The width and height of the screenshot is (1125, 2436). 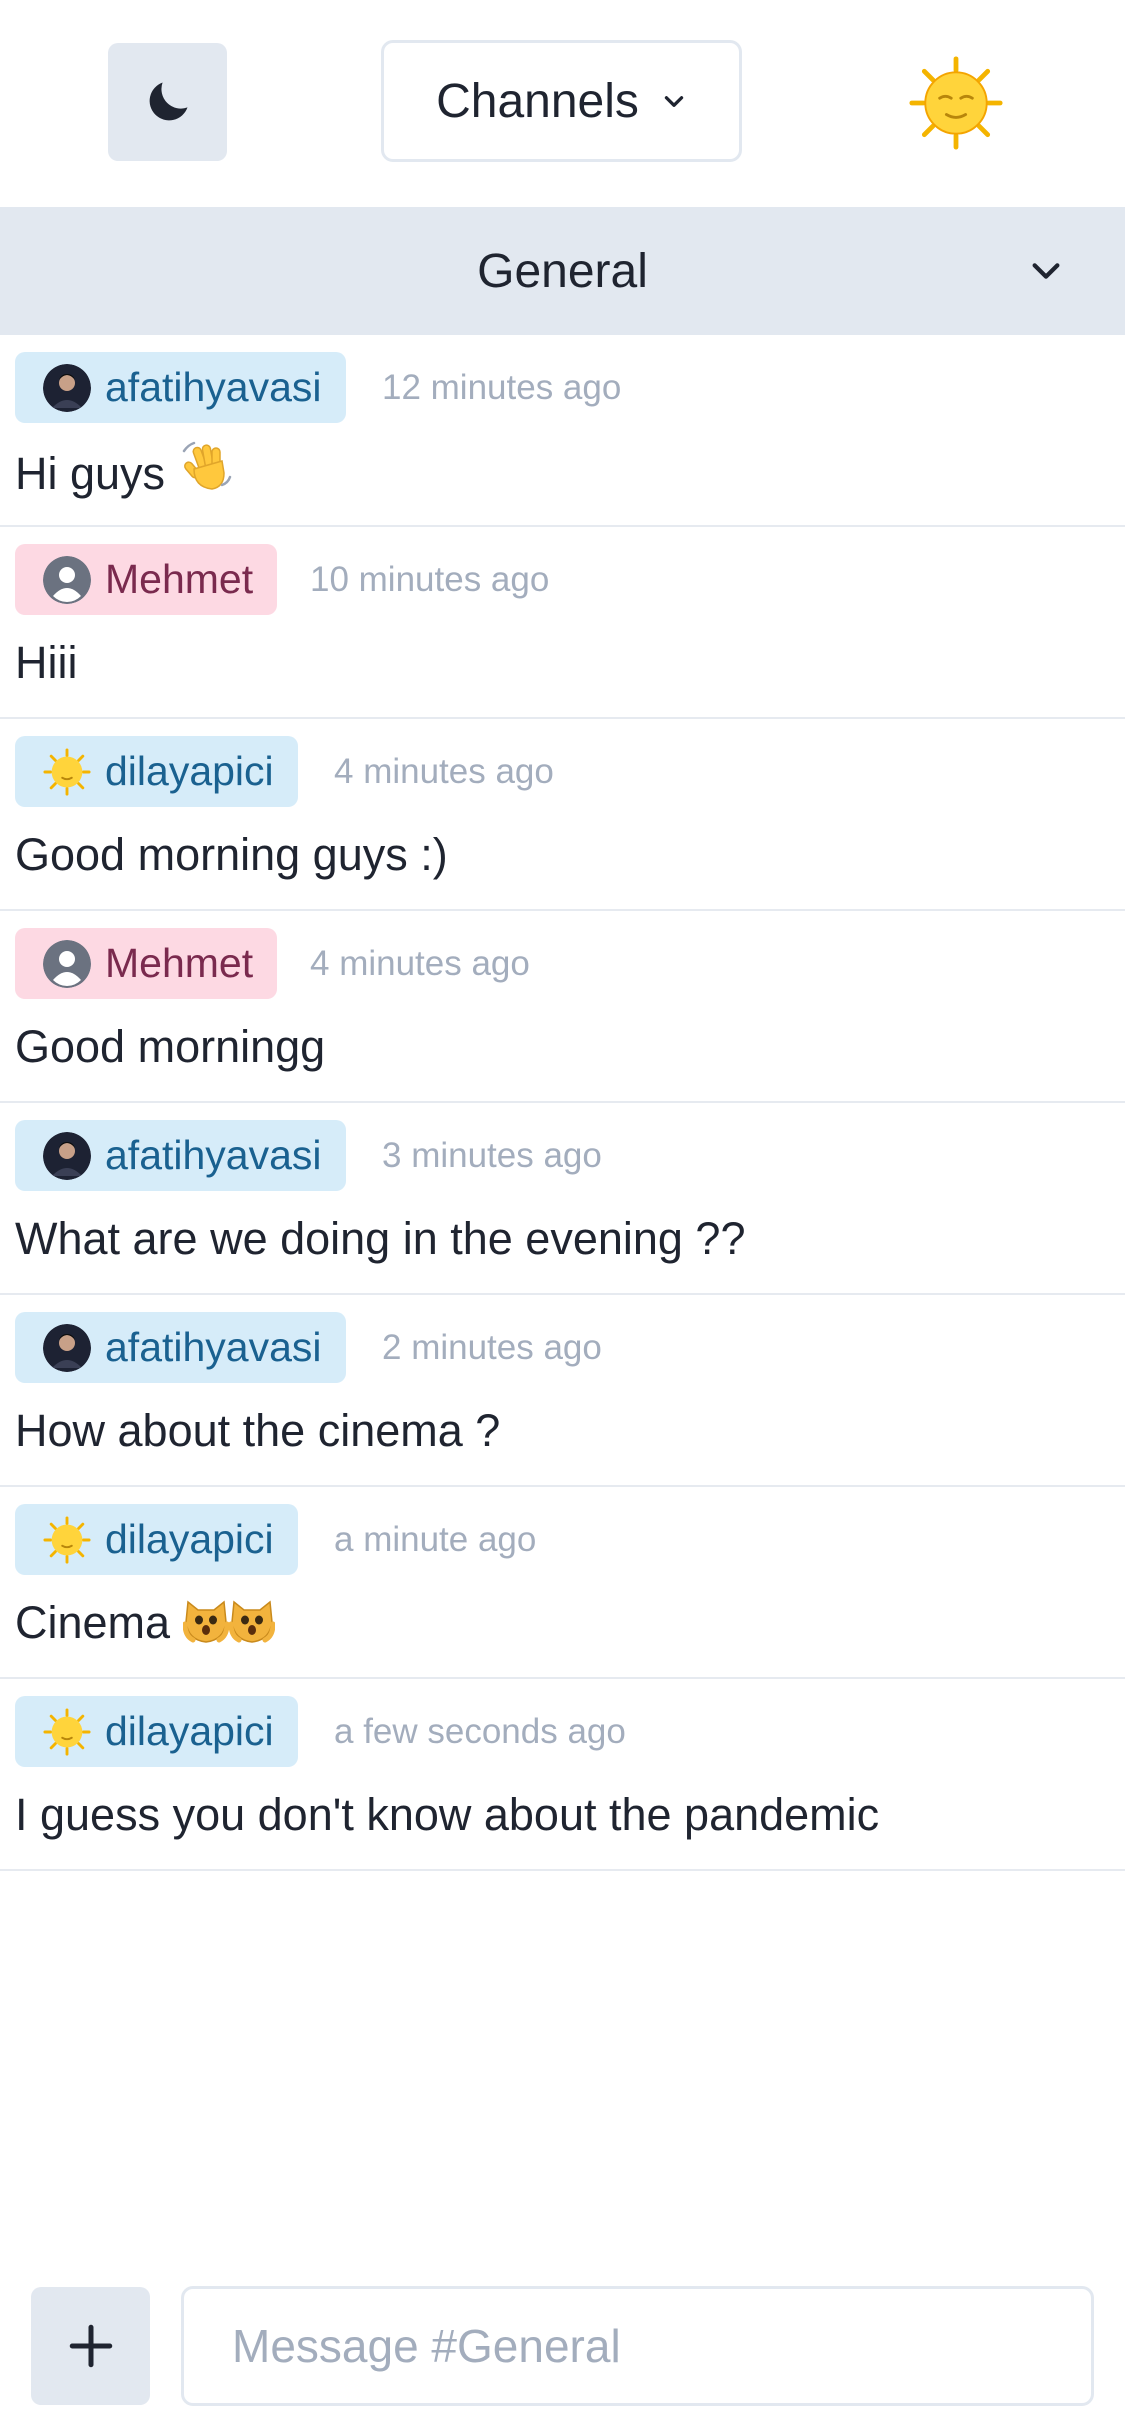 I want to click on plus-icon, so click(x=90, y=2346).